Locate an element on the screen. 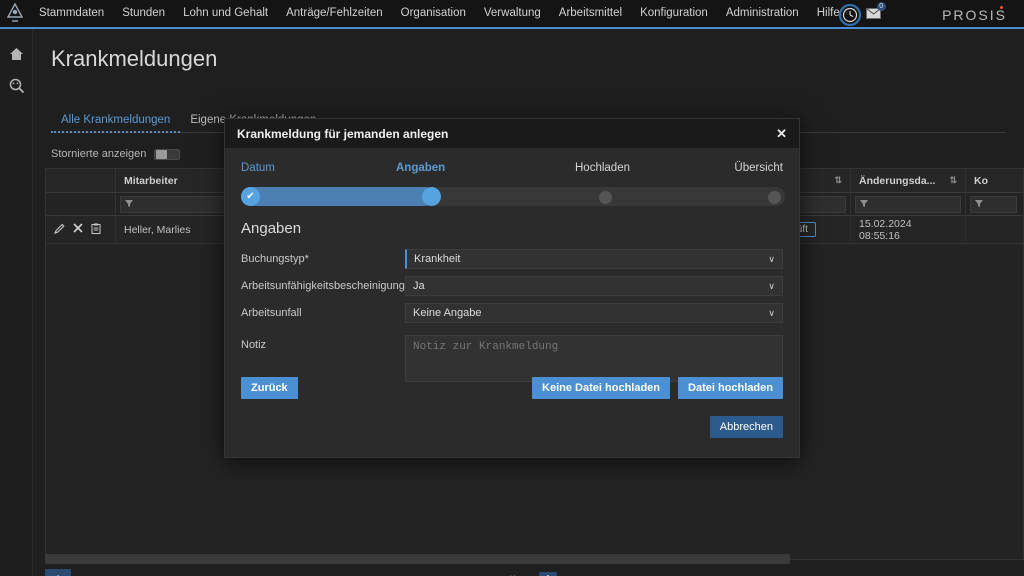  add-krankmeldung-button: + is located at coordinates (58, 572).